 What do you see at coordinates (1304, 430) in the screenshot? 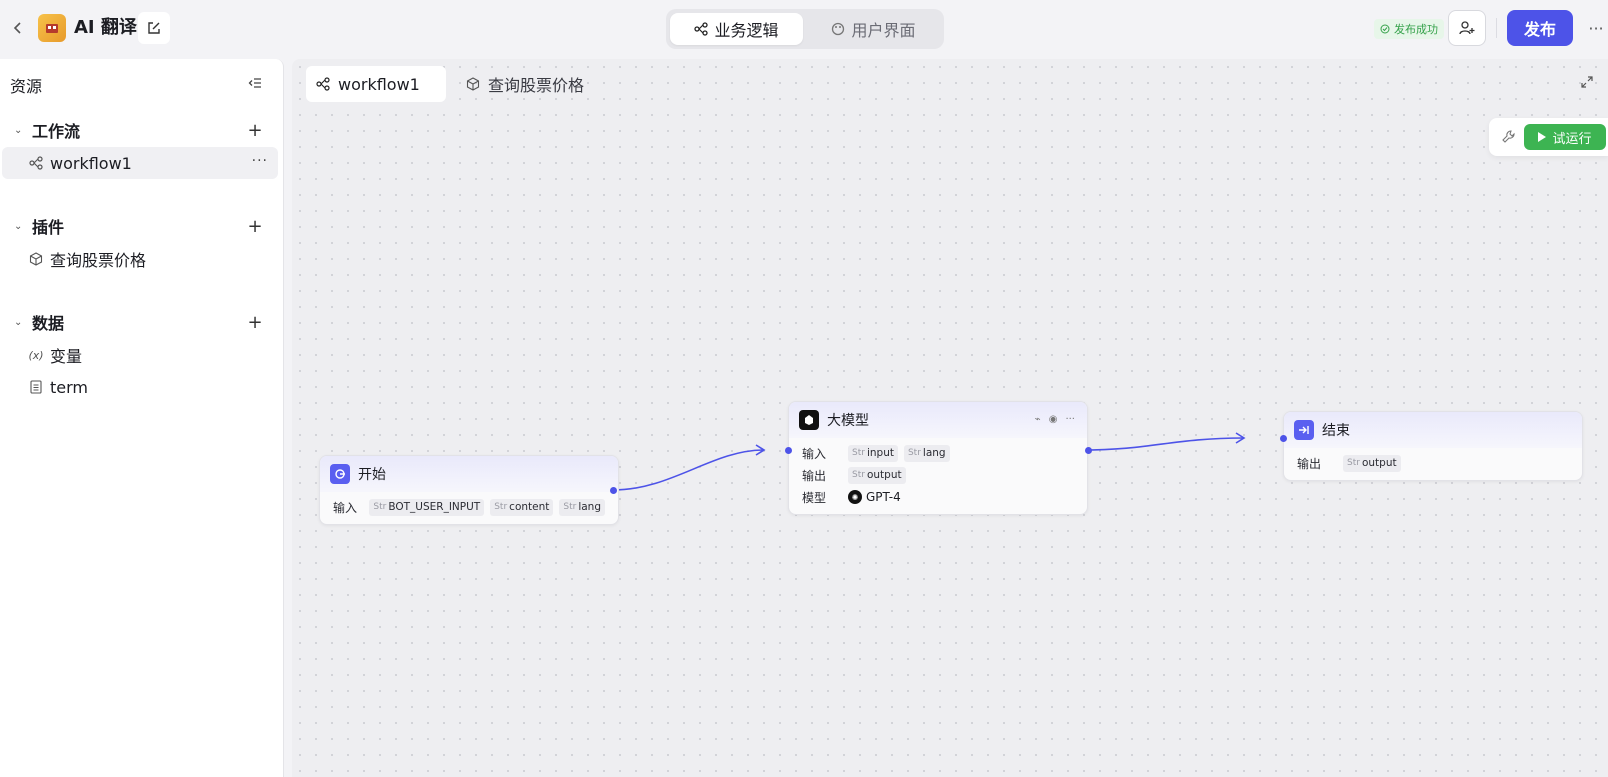
I see `end-icon` at bounding box center [1304, 430].